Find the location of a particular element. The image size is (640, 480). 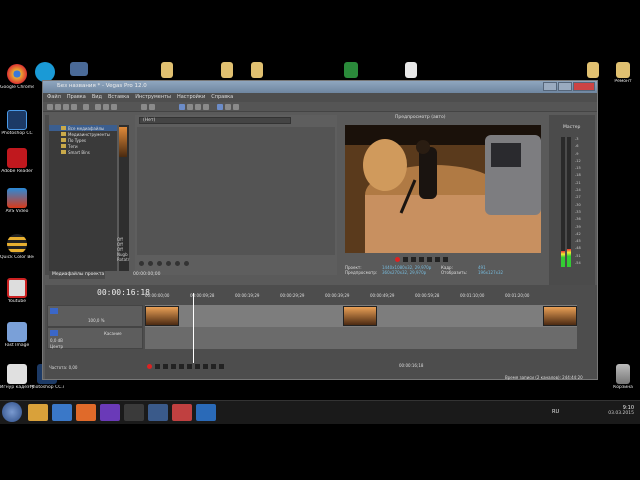

menu-tools: Инструменты is located at coordinates (153, 97).